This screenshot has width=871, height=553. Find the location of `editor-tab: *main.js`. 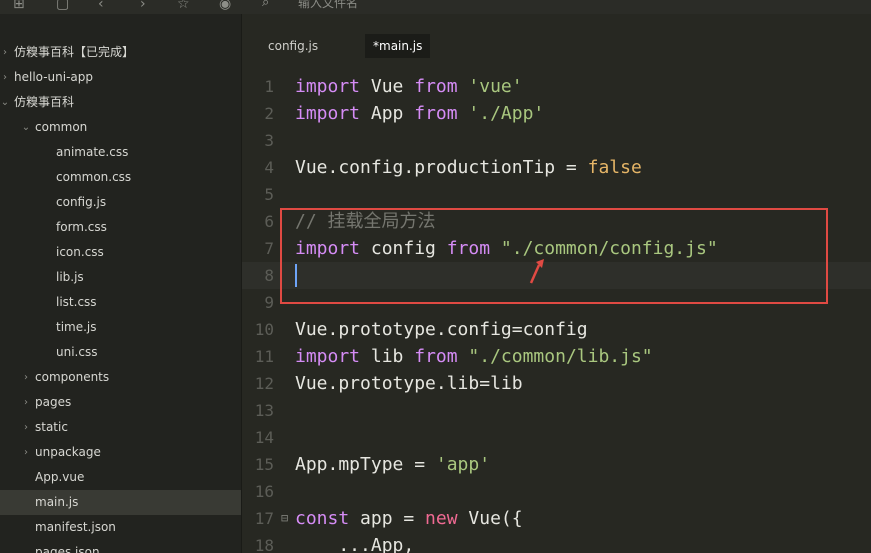

editor-tab: *main.js is located at coordinates (398, 46).